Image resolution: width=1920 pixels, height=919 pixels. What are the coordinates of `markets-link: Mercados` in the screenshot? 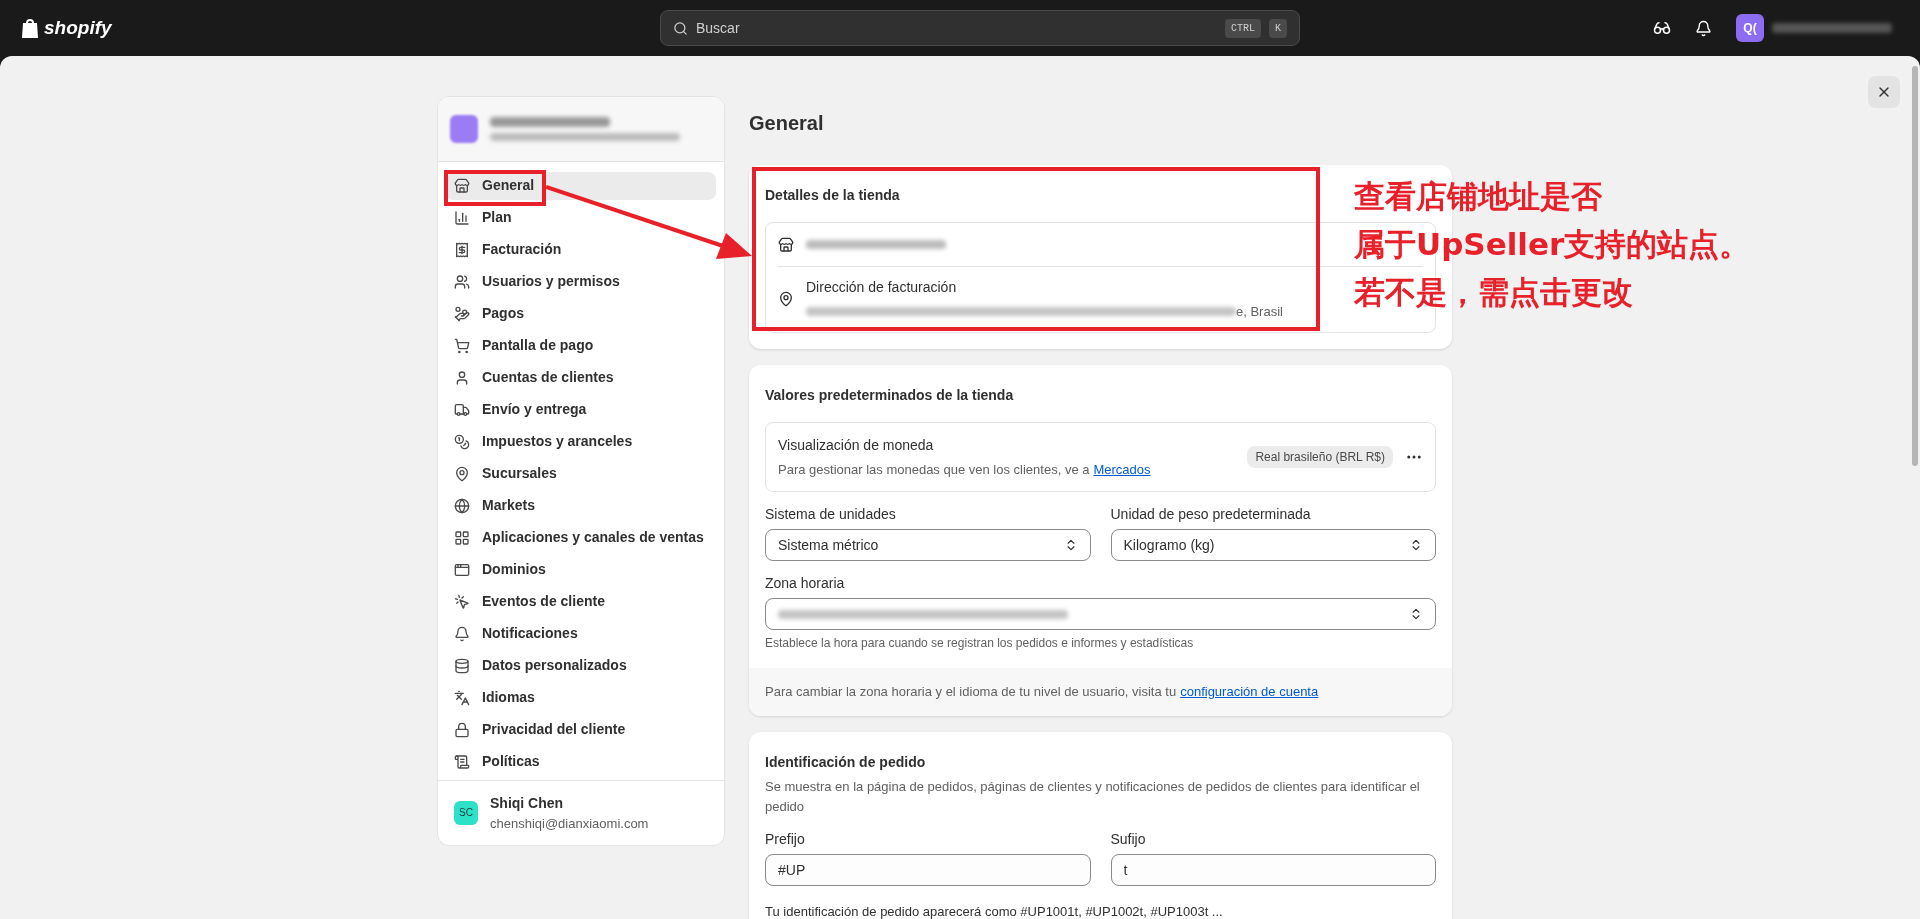 It's located at (1122, 469).